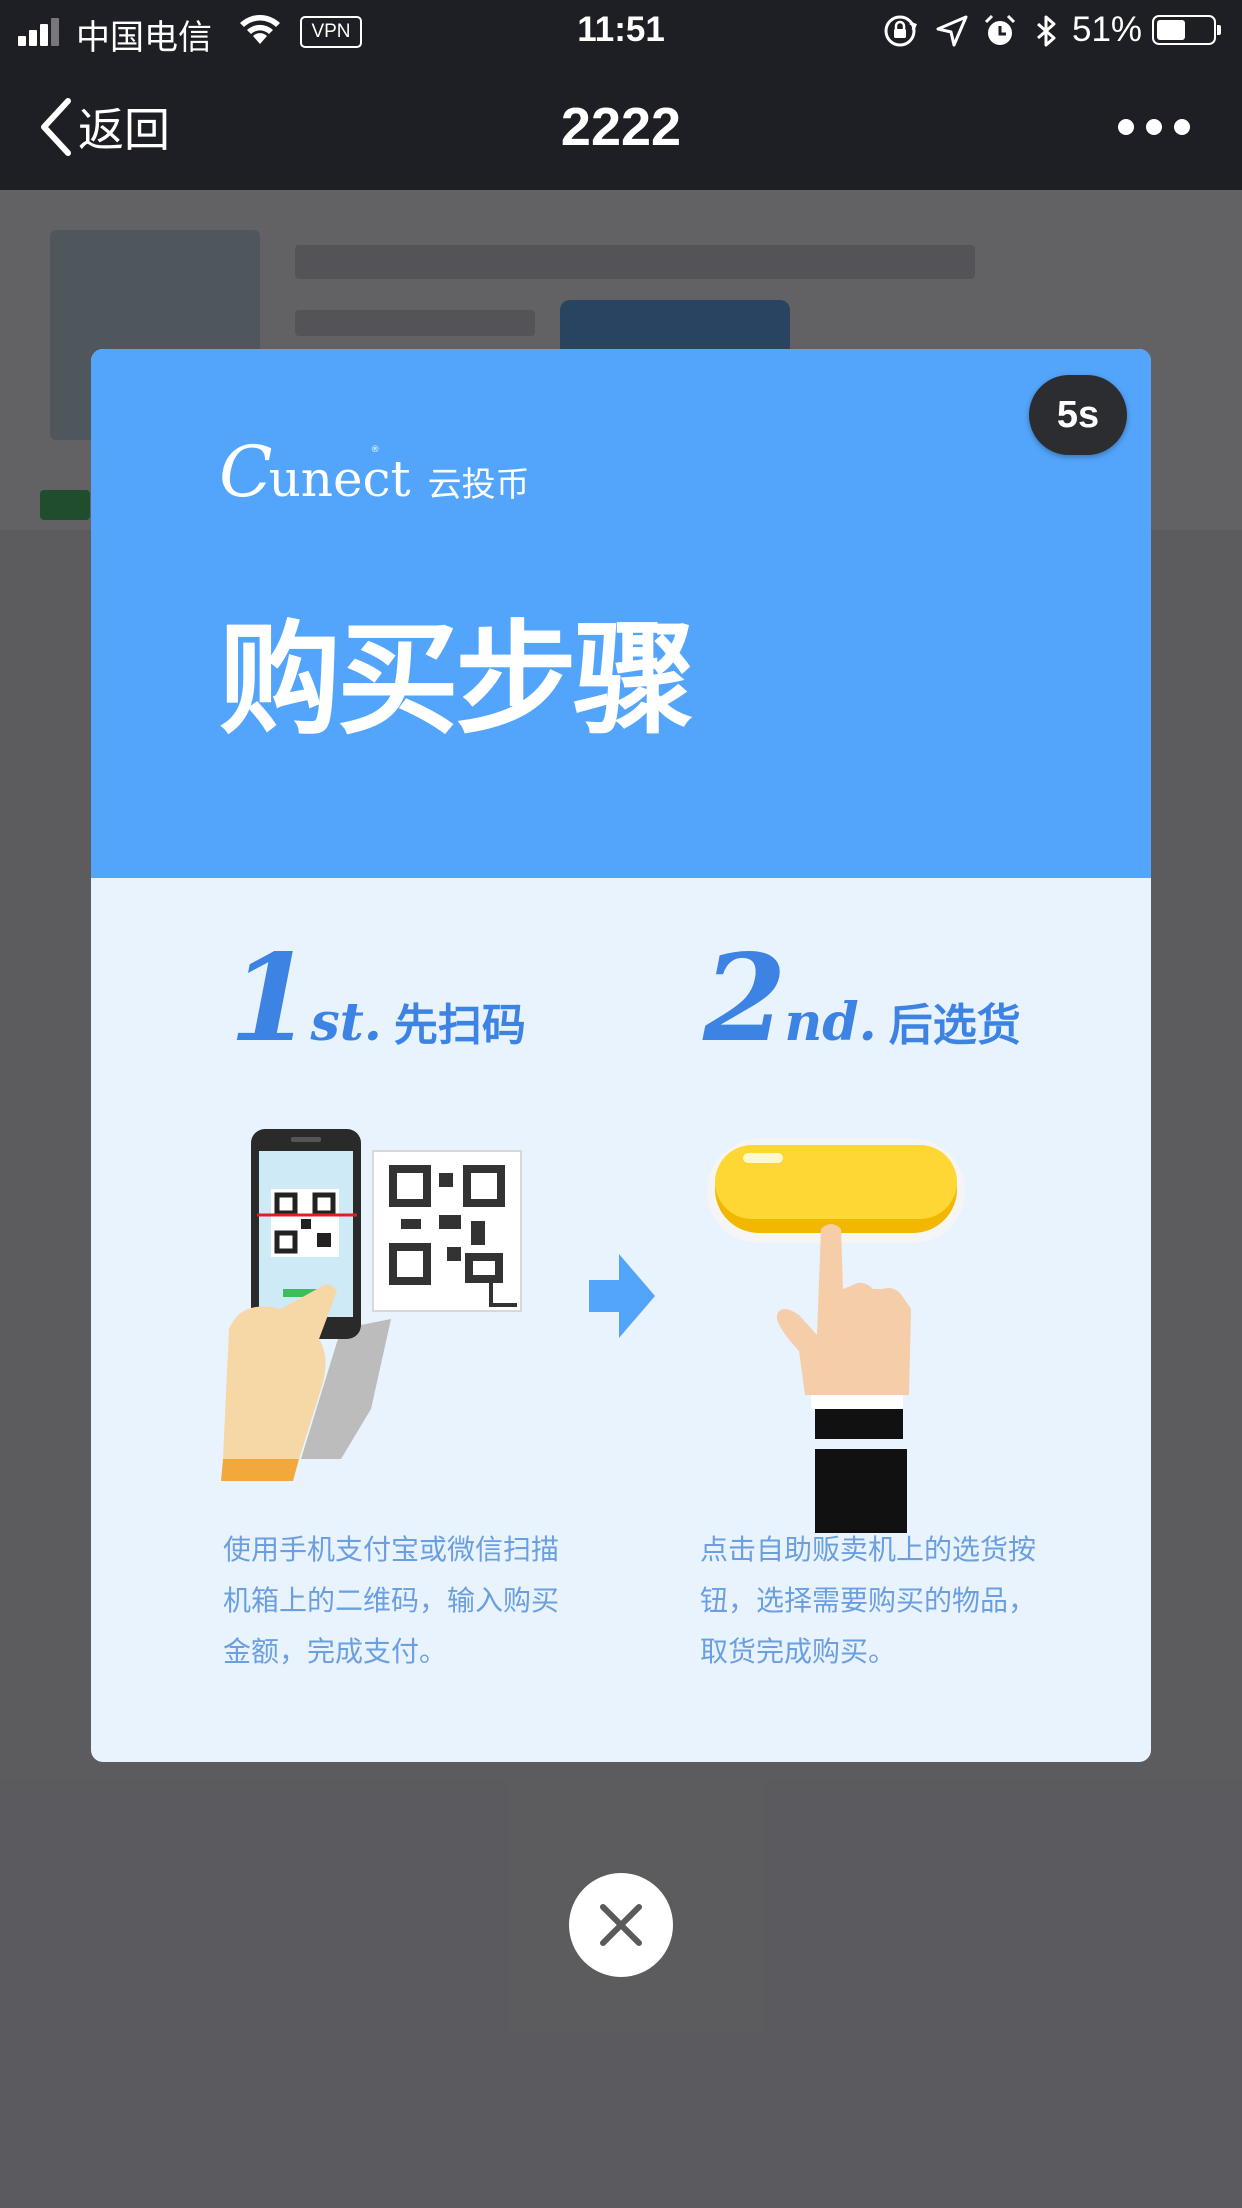 This screenshot has height=2208, width=1242. I want to click on page-title: 2222, so click(621, 127).